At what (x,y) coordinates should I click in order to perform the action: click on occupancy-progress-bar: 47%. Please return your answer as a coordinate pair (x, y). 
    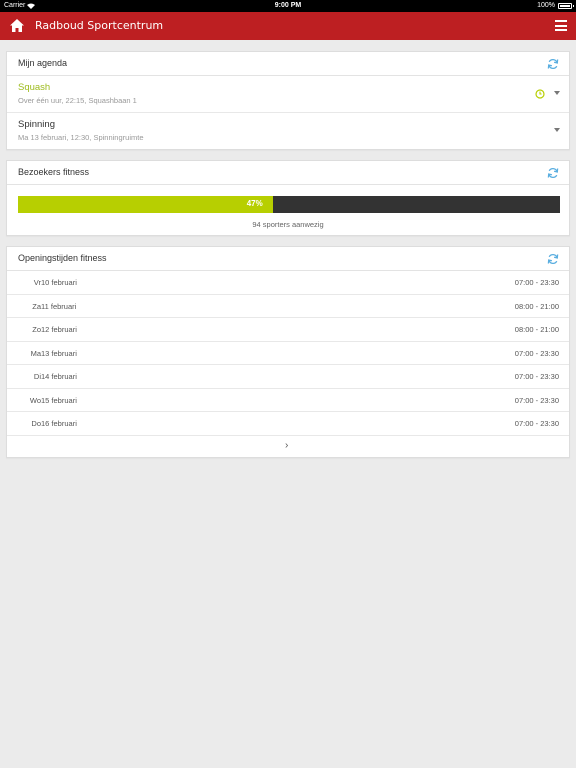
    Looking at the image, I should click on (289, 204).